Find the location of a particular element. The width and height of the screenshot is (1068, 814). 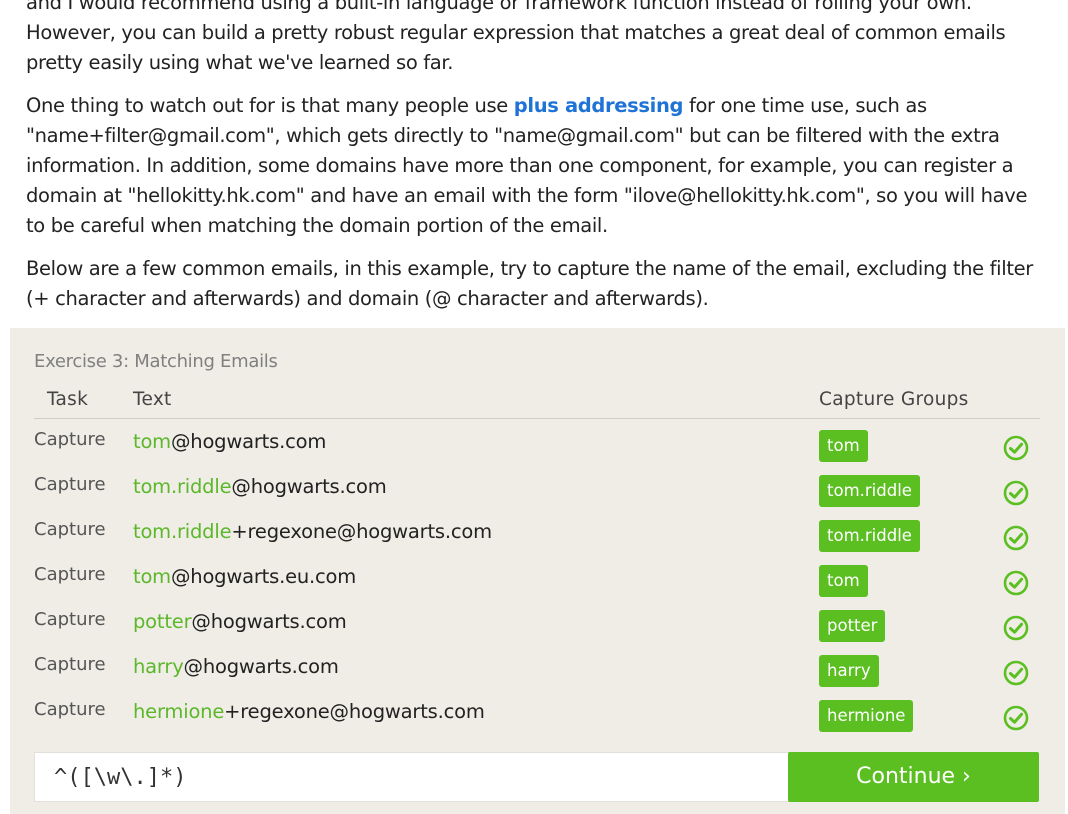

table-row: Capture tom.riddle@hogwarts.com tom.riddle is located at coordinates (537, 494).